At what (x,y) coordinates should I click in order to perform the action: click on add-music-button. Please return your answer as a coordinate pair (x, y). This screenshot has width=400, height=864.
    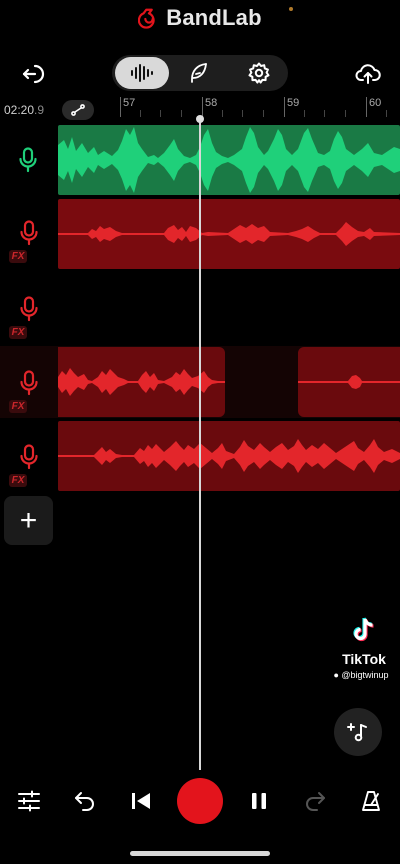
    Looking at the image, I should click on (358, 732).